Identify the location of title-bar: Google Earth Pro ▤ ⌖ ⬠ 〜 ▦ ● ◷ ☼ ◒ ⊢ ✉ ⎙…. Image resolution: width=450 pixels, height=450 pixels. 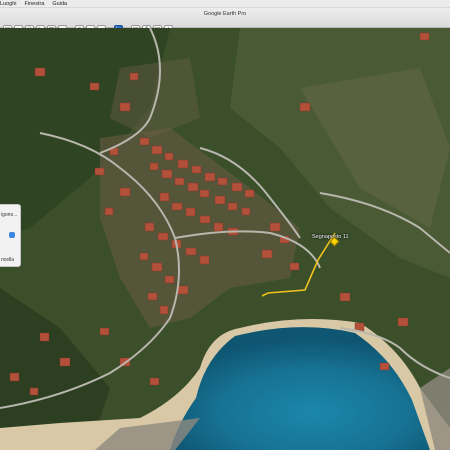
(225, 21).